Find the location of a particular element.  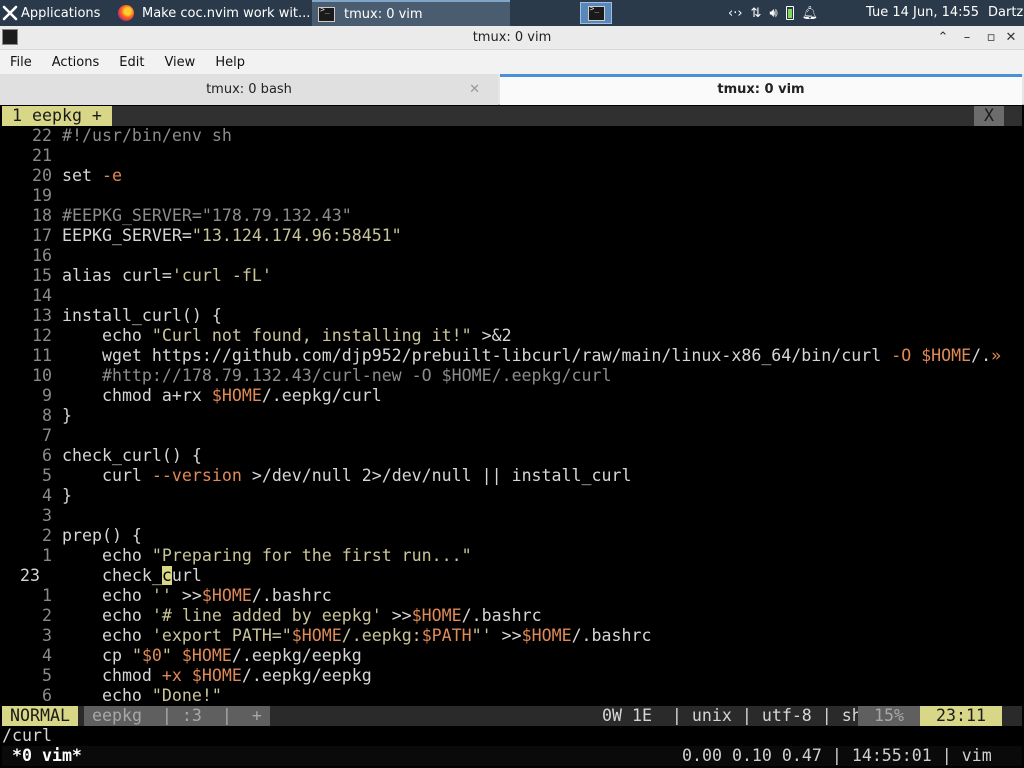

maximize-button: ▫ is located at coordinates (991, 38).